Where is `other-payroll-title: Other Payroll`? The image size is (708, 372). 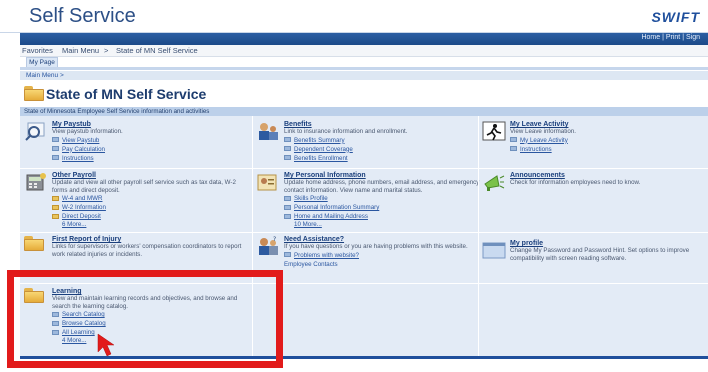
other-payroll-title: Other Payroll is located at coordinates (152, 175).